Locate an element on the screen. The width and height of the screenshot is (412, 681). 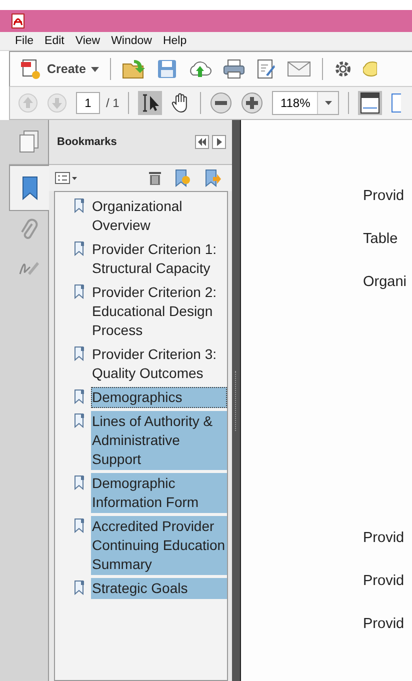
envelope-icon is located at coordinates (298, 69).